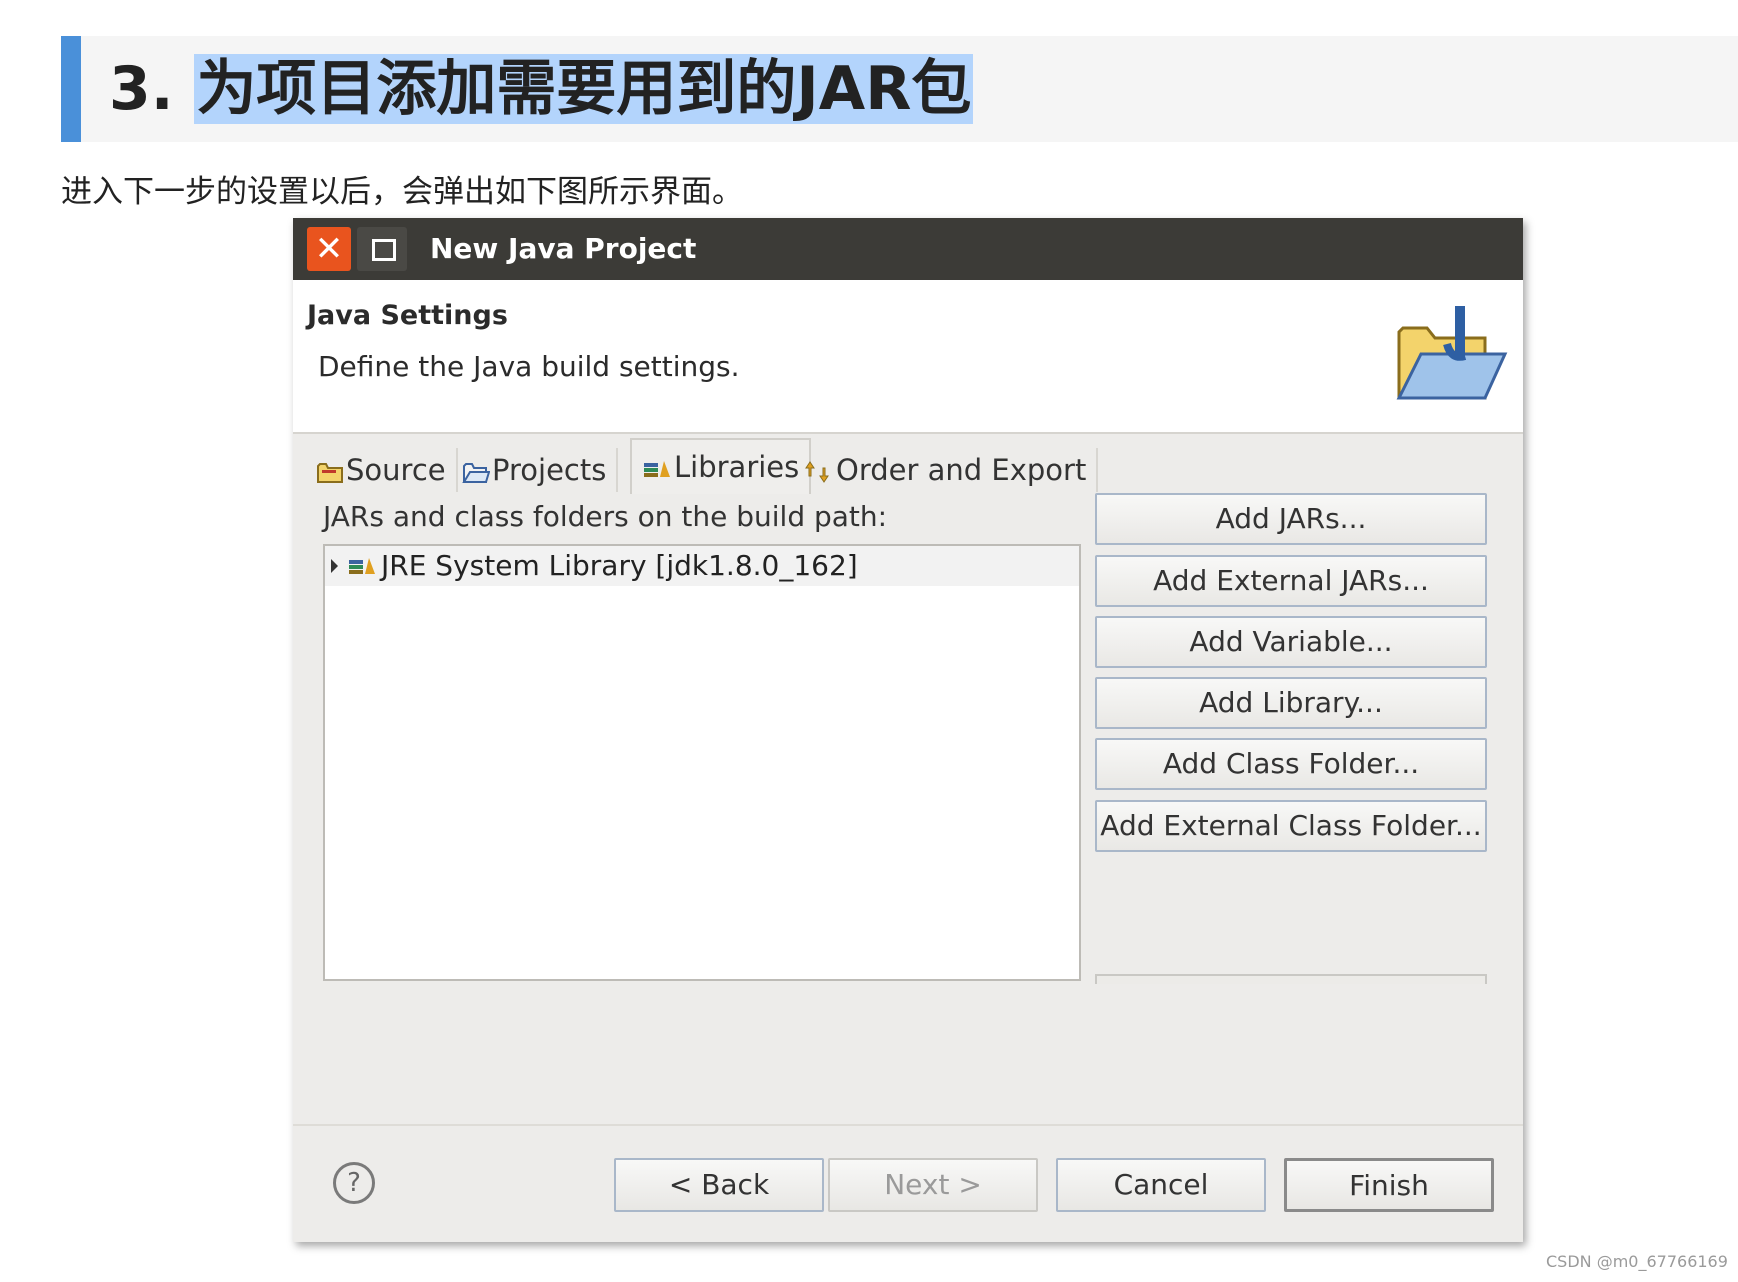 The width and height of the screenshot is (1738, 1282). I want to click on dialog-titlebar: ✕ New Java Project, so click(908, 249).